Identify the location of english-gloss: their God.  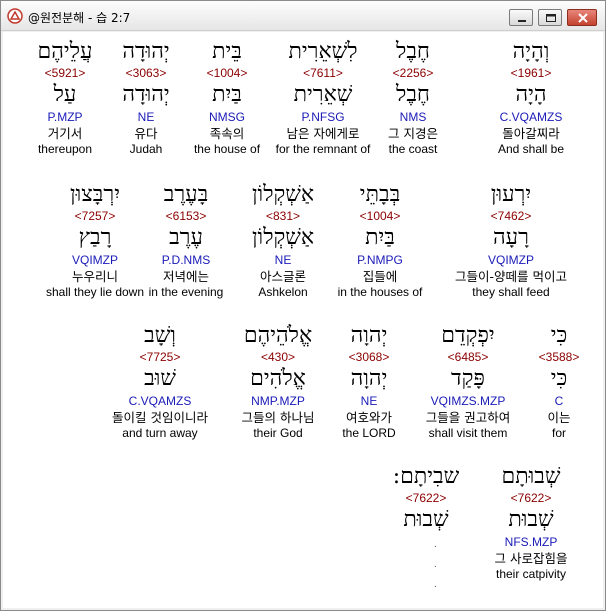
(278, 433).